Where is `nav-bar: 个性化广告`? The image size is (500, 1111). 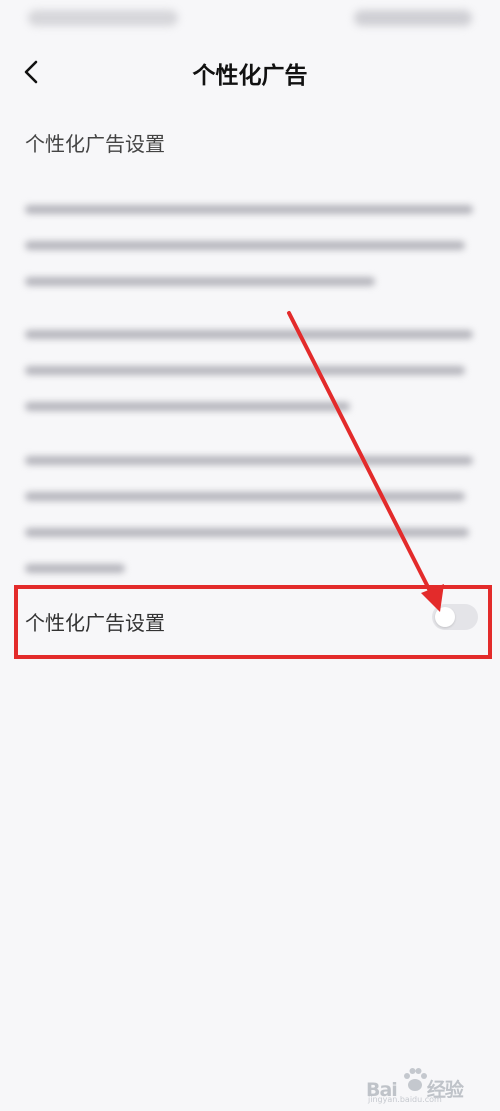 nav-bar: 个性化广告 is located at coordinates (250, 73).